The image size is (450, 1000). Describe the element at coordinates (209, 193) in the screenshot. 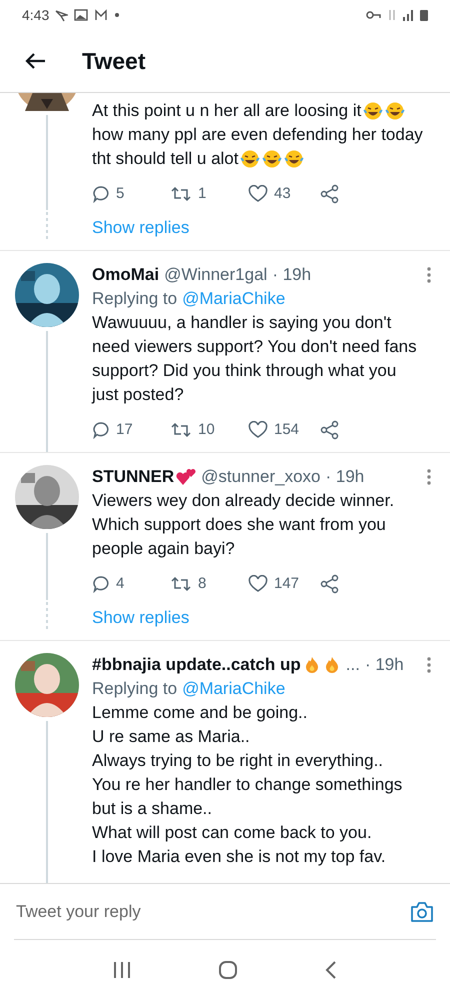

I see `retweet-button: 1` at that location.